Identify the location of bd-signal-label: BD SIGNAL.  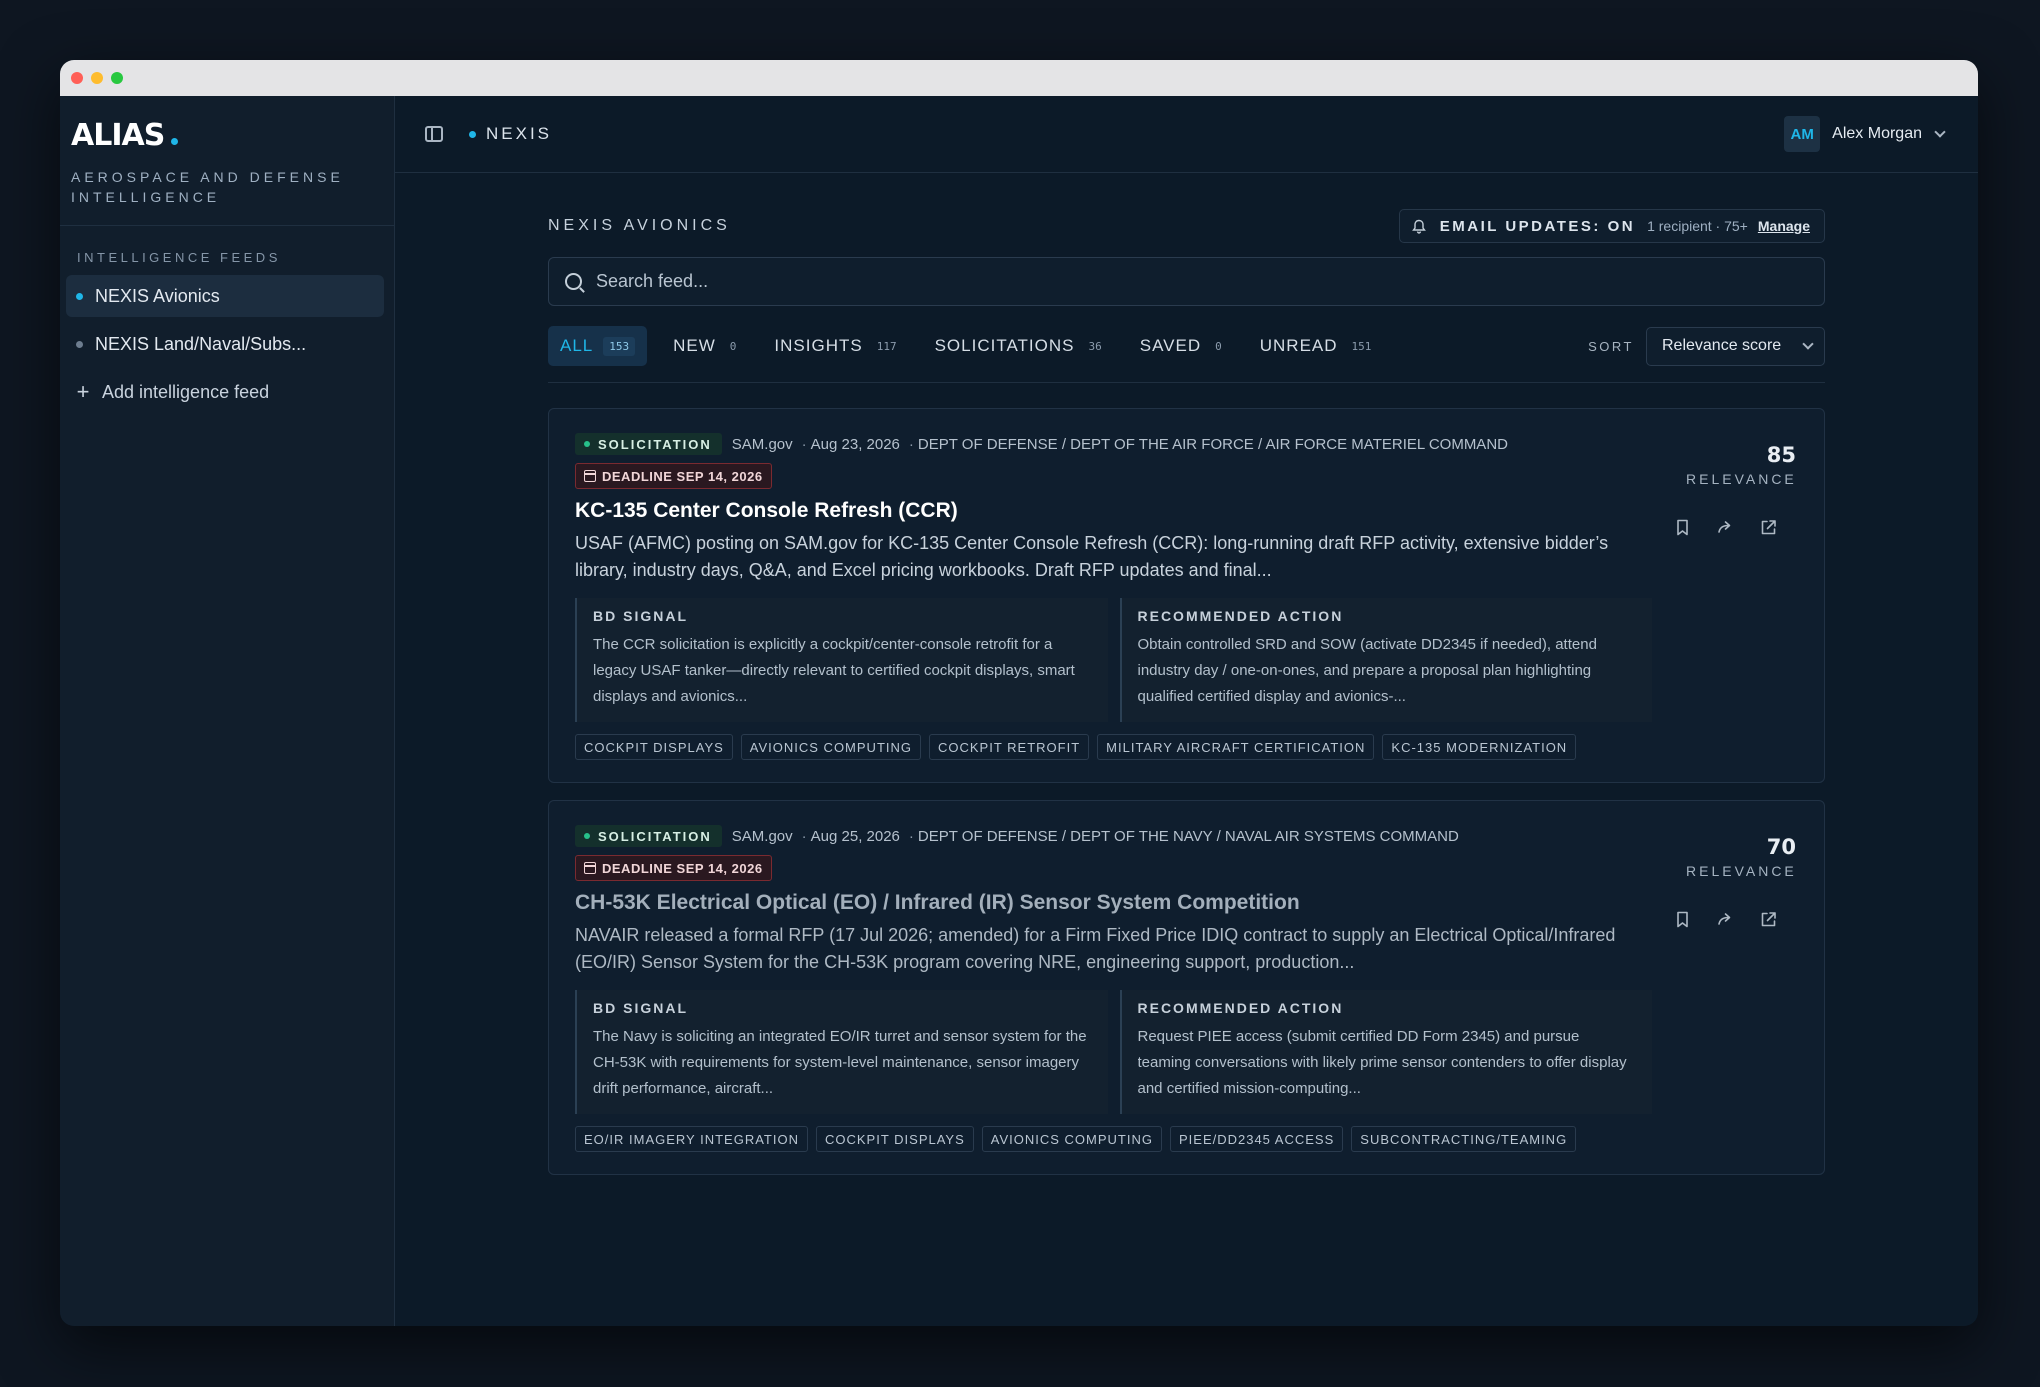
(640, 1008).